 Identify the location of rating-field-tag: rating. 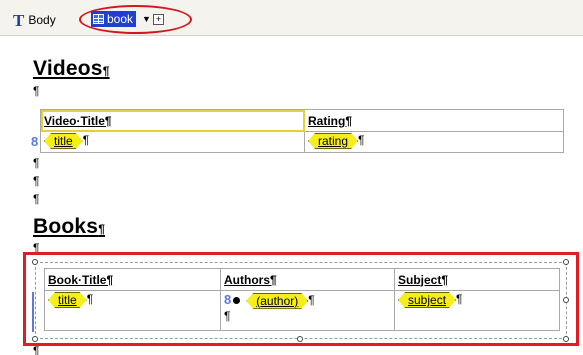
(333, 141).